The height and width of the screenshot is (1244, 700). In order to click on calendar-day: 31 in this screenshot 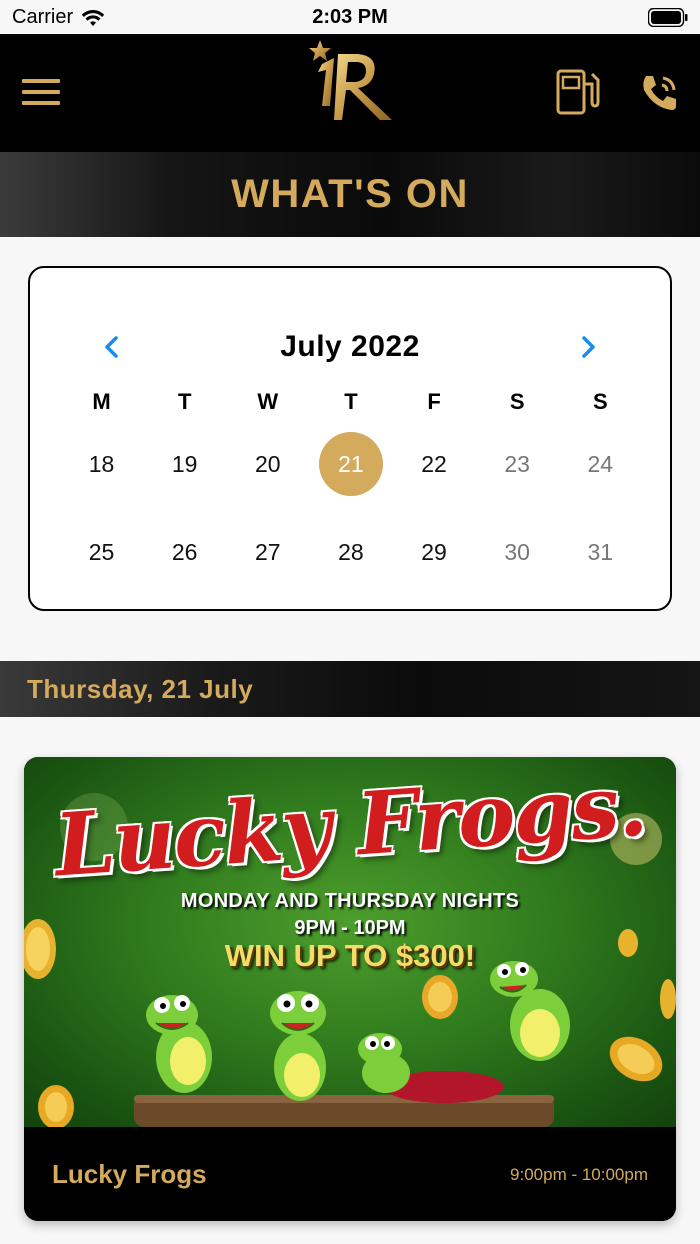, I will do `click(600, 552)`.